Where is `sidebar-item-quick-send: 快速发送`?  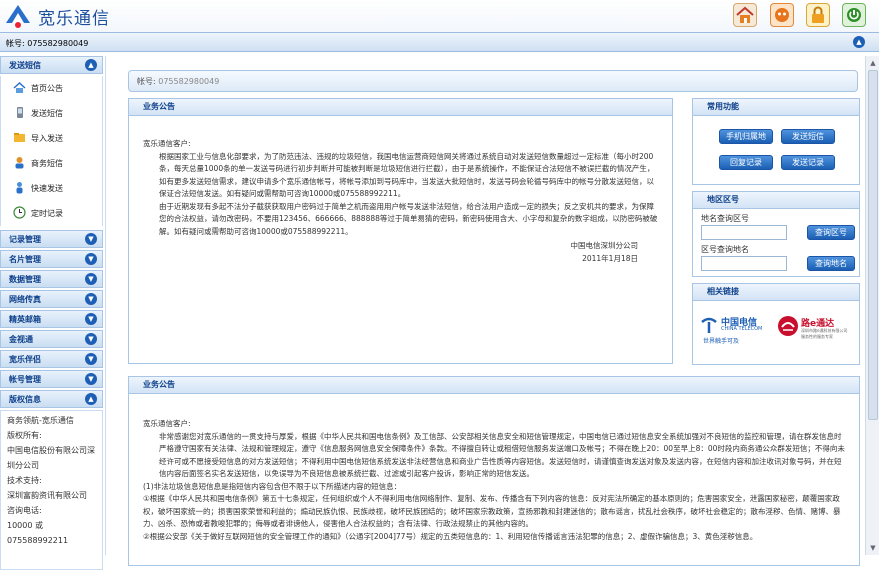 sidebar-item-quick-send: 快速发送 is located at coordinates (51, 188).